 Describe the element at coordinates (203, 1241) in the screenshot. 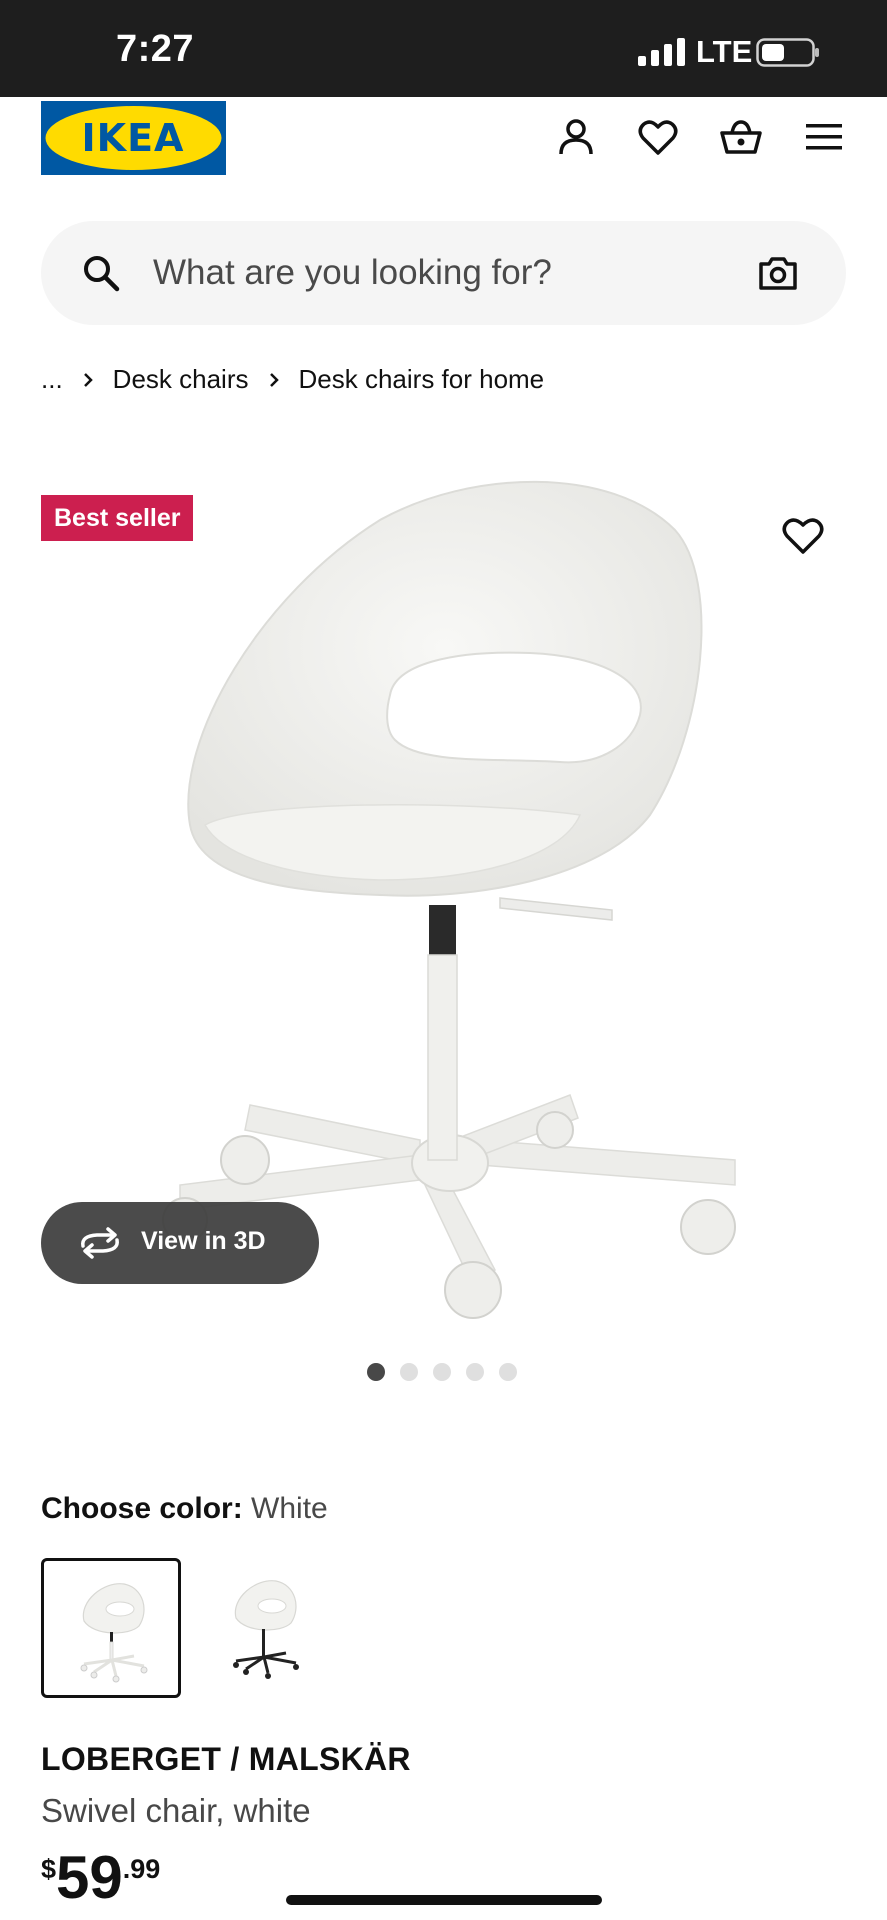

I see `view-in-3d-label: View in 3D` at that location.